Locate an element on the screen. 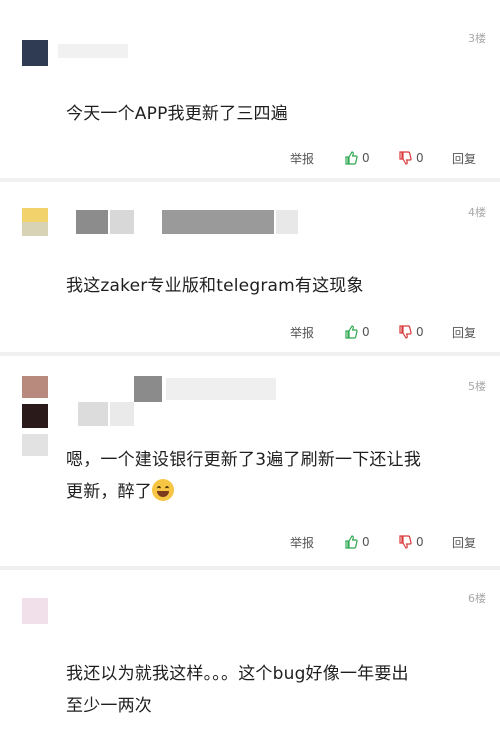 Image resolution: width=500 pixels, height=735 pixels. comment-text-line: 嗯，一个建设银行更新了3遍了刷新一下还让我 is located at coordinates (244, 460).